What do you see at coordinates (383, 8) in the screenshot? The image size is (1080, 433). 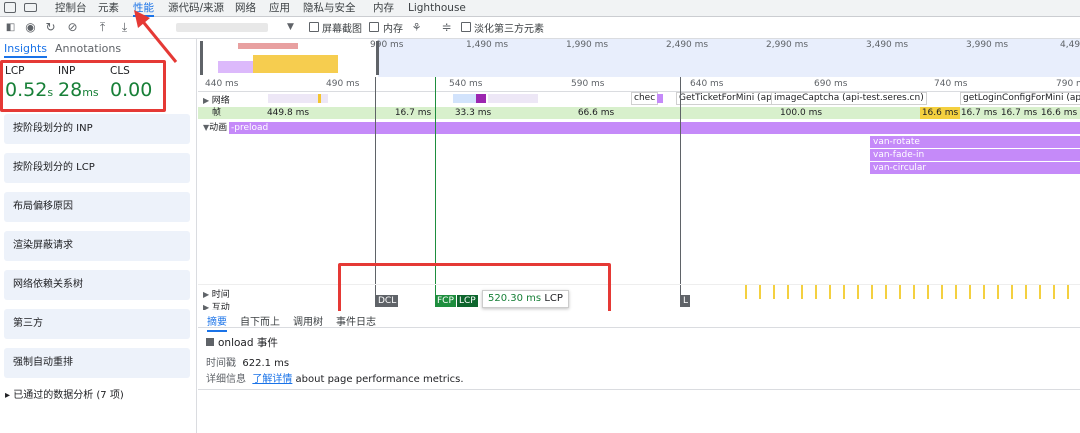 I see `tab-memory: 内存` at bounding box center [383, 8].